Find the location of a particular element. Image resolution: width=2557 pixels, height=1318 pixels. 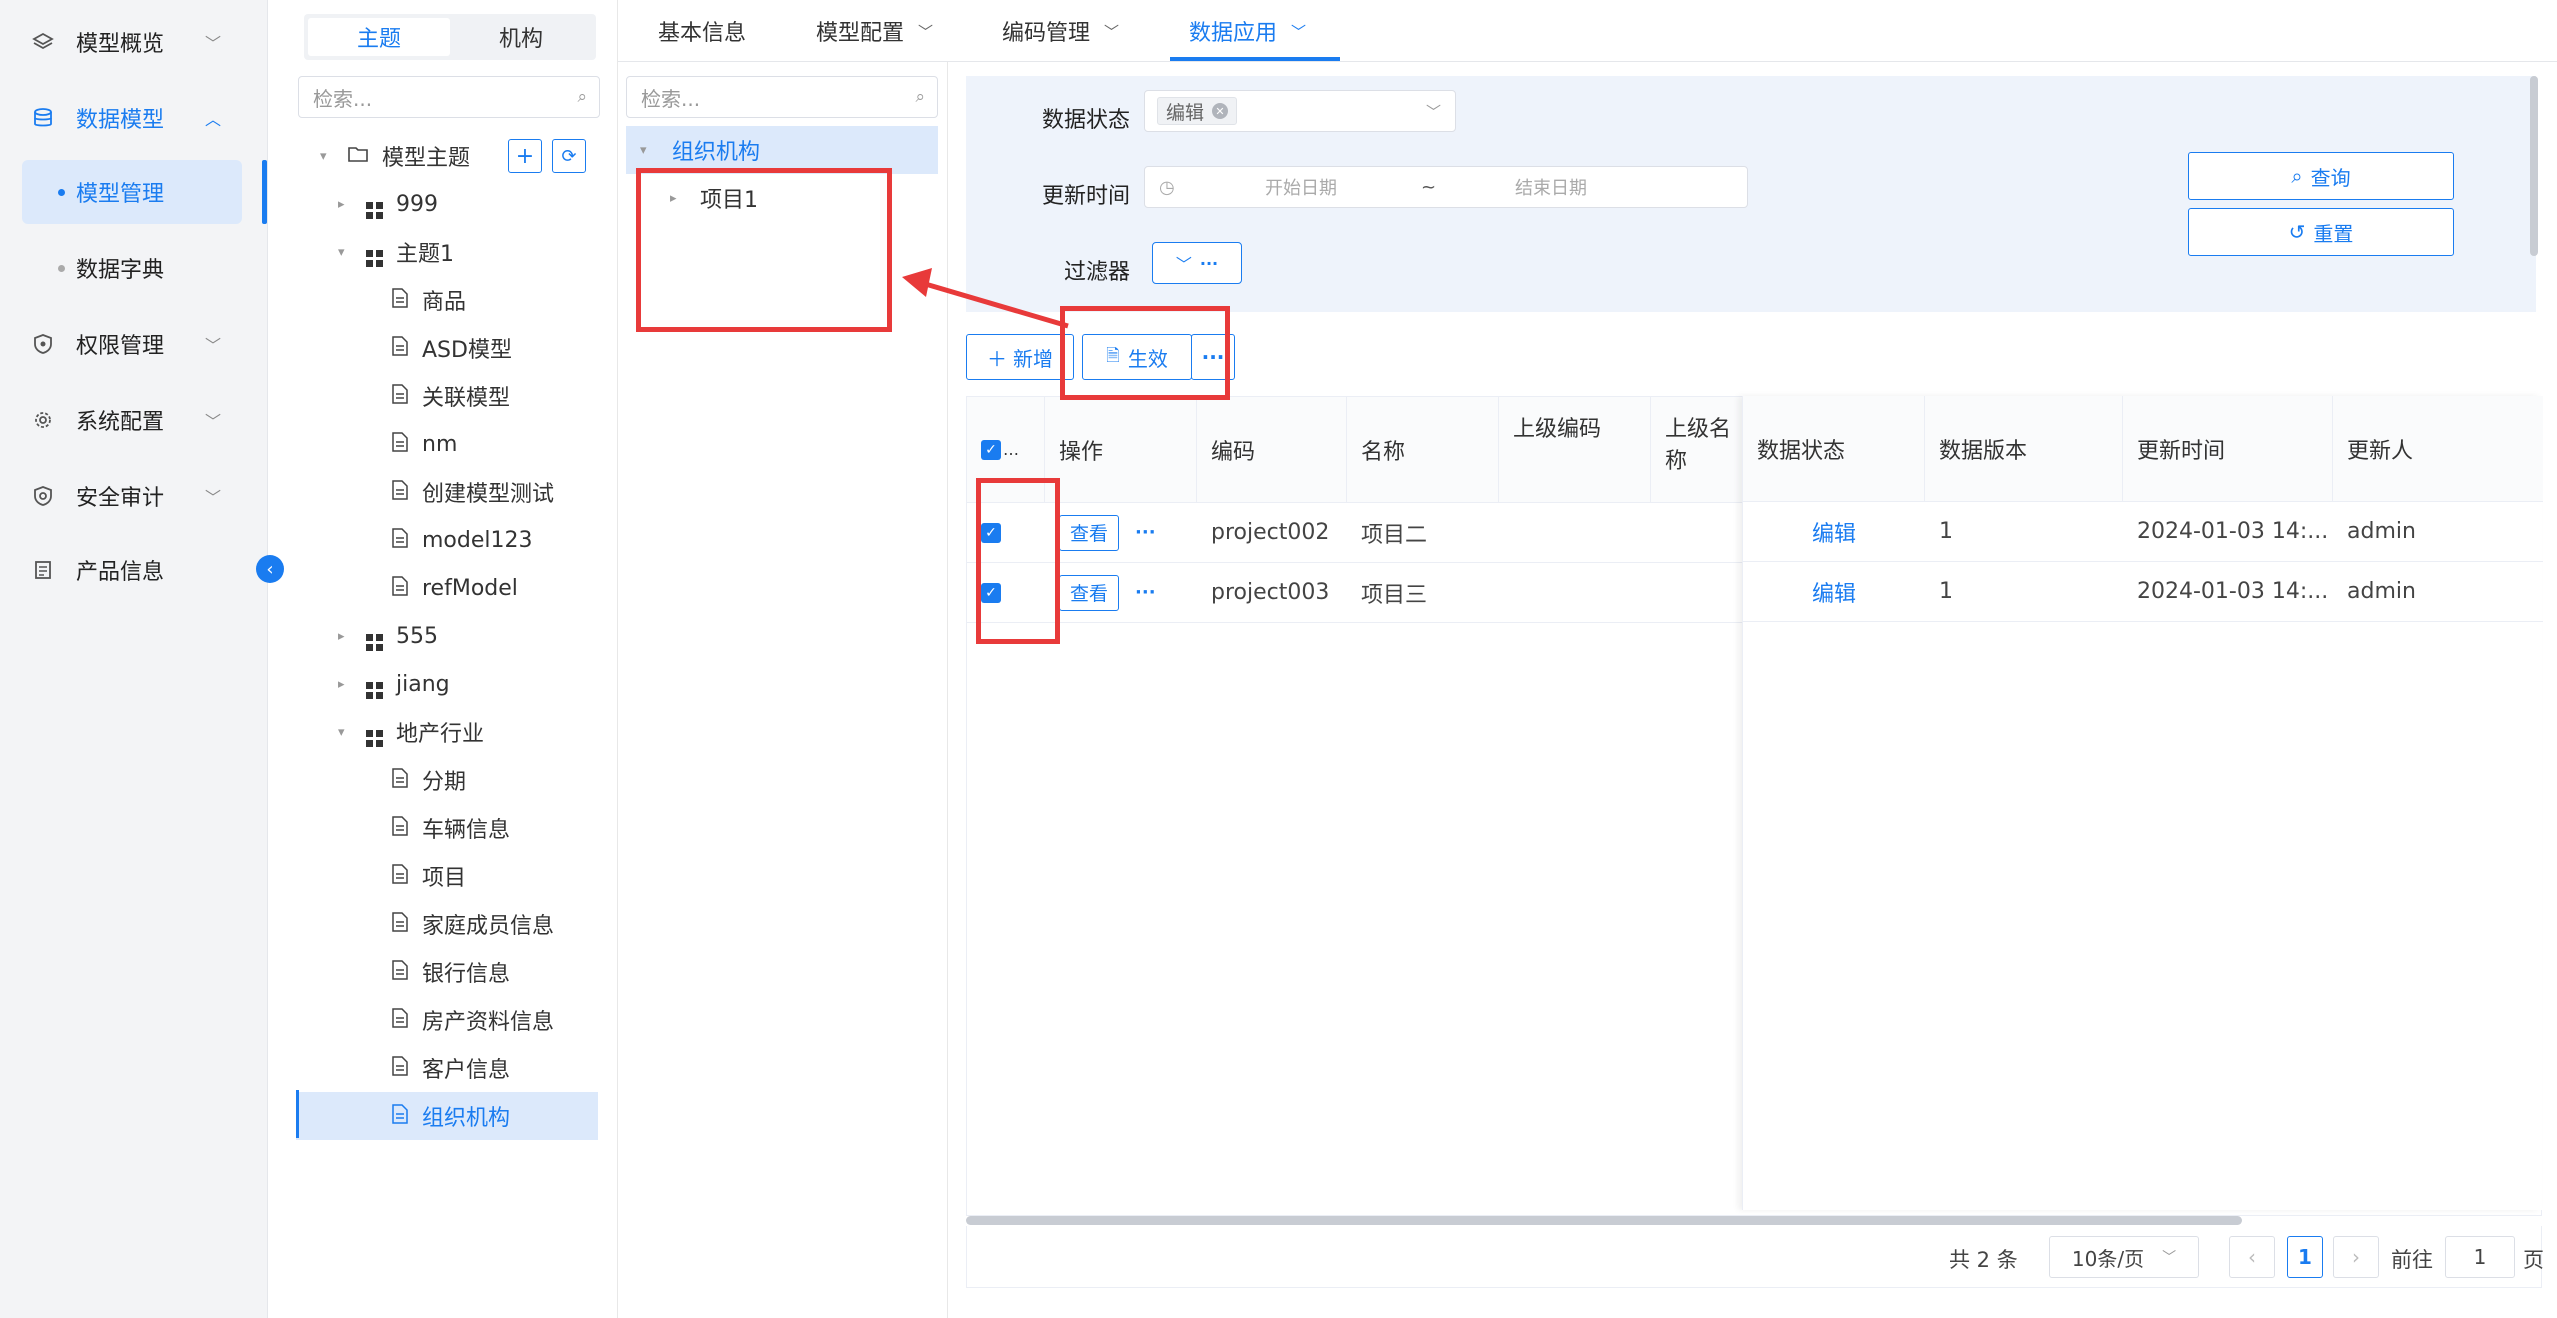

activate-button: 🗎 生效 is located at coordinates (1137, 357).